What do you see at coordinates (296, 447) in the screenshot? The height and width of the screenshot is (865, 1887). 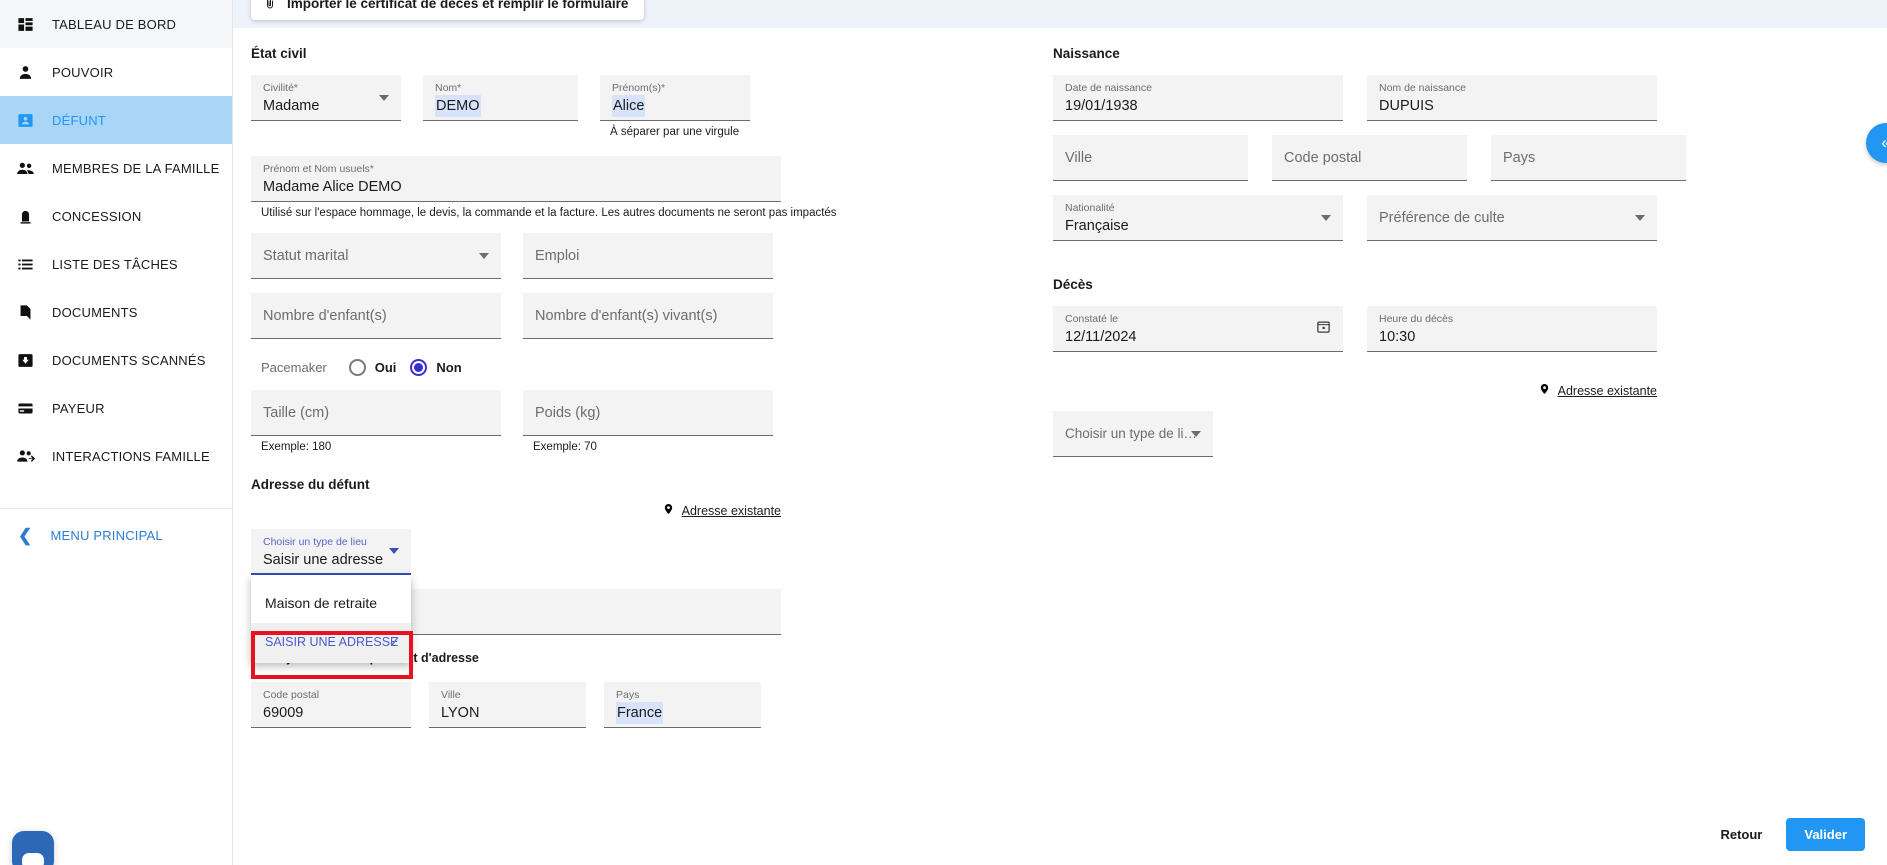 I see `taille-hint: Exemple: 180` at bounding box center [296, 447].